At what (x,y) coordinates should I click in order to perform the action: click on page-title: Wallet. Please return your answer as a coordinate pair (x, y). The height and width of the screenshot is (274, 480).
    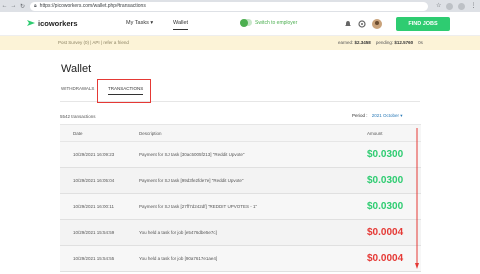
    Looking at the image, I should click on (76, 69).